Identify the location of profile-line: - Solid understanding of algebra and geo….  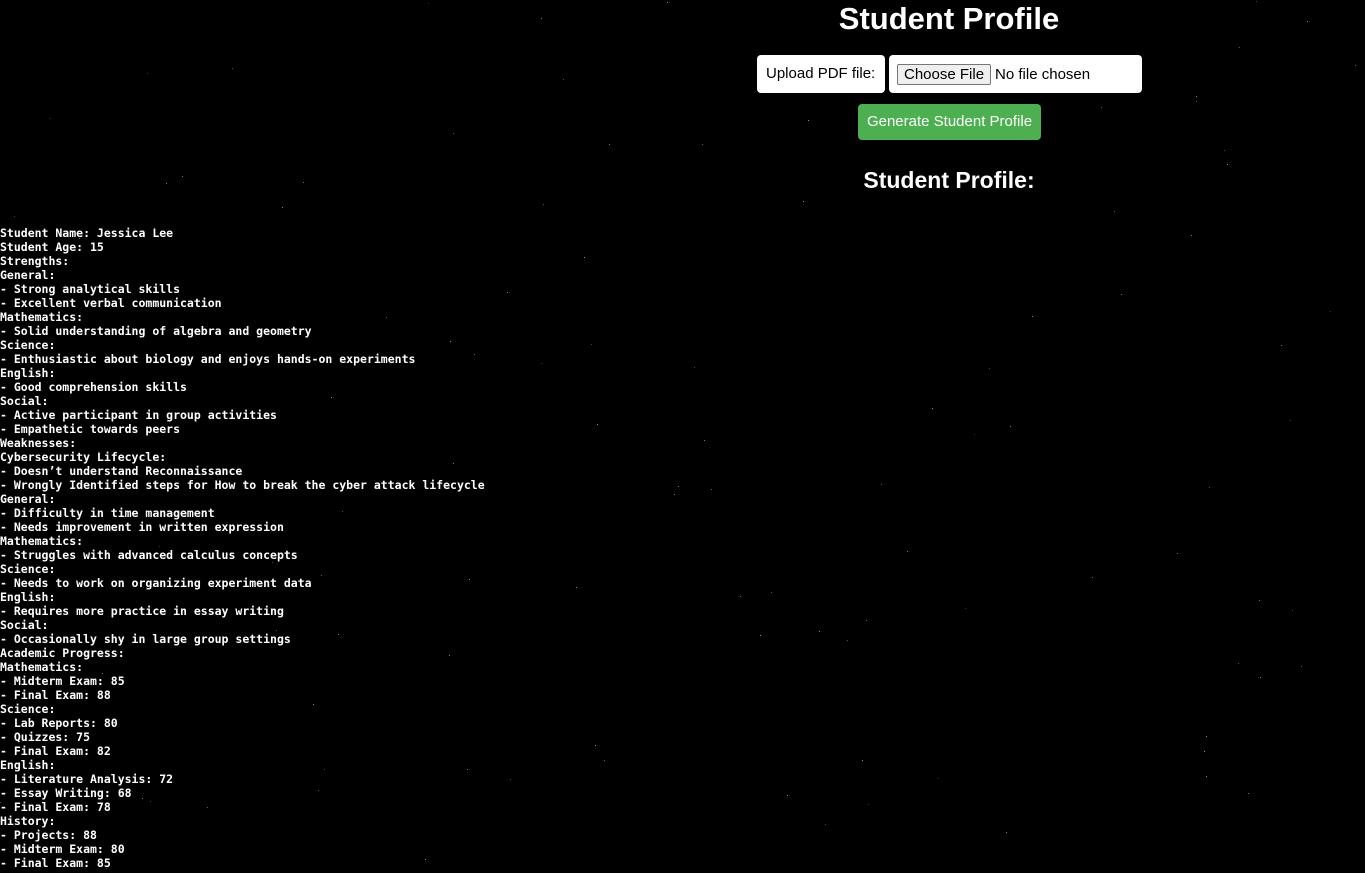
(156, 331).